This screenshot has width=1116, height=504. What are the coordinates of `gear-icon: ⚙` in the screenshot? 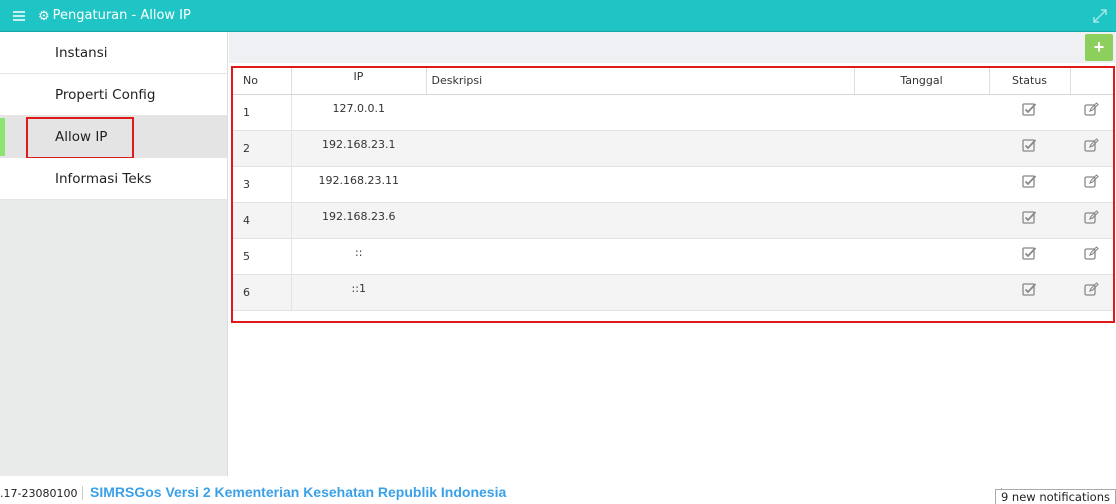 It's located at (44, 15).